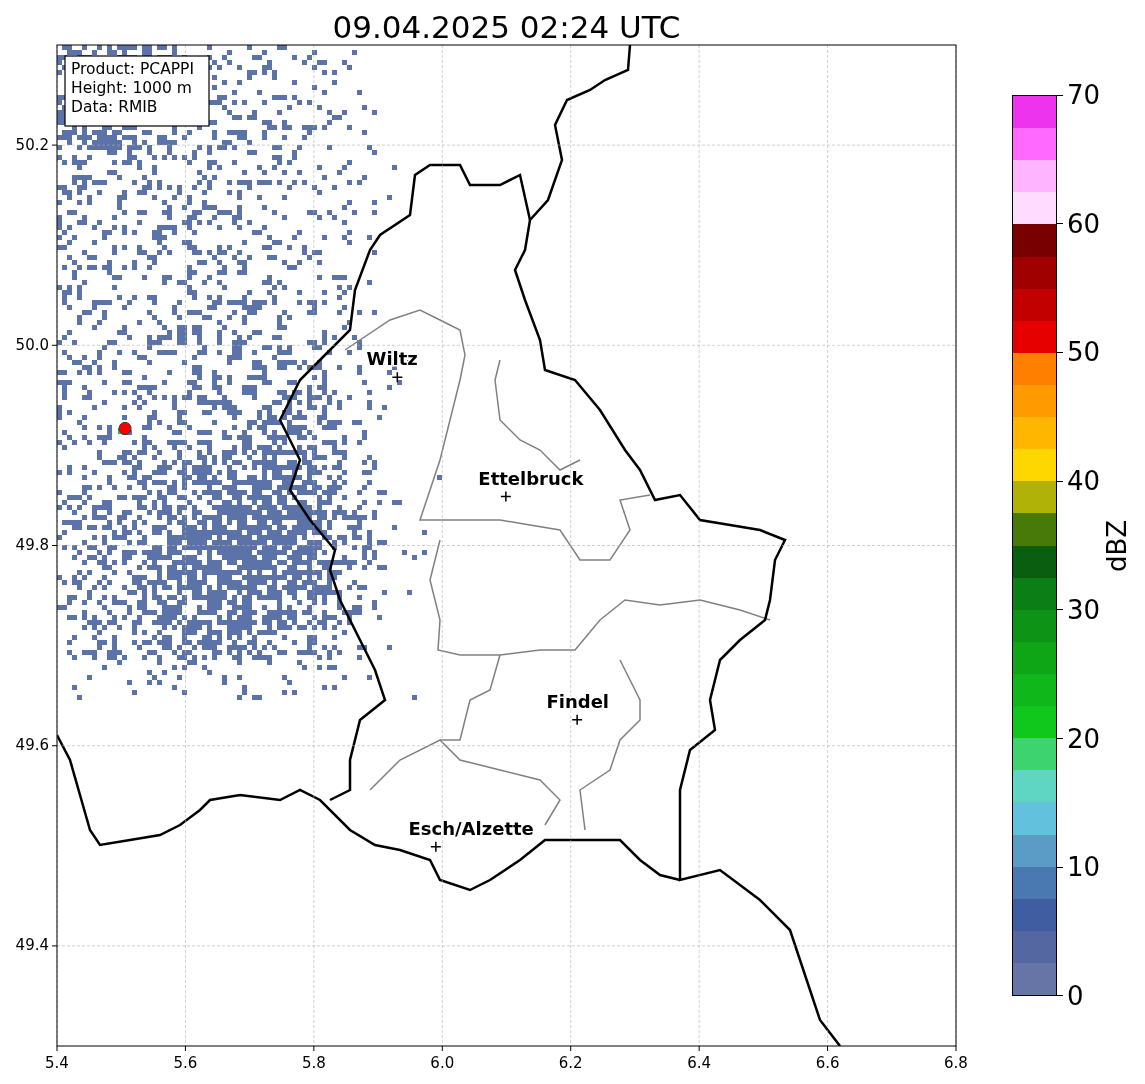 The width and height of the screenshot is (1145, 1084). I want to click on city-label: Ettelbruck, so click(531, 479).